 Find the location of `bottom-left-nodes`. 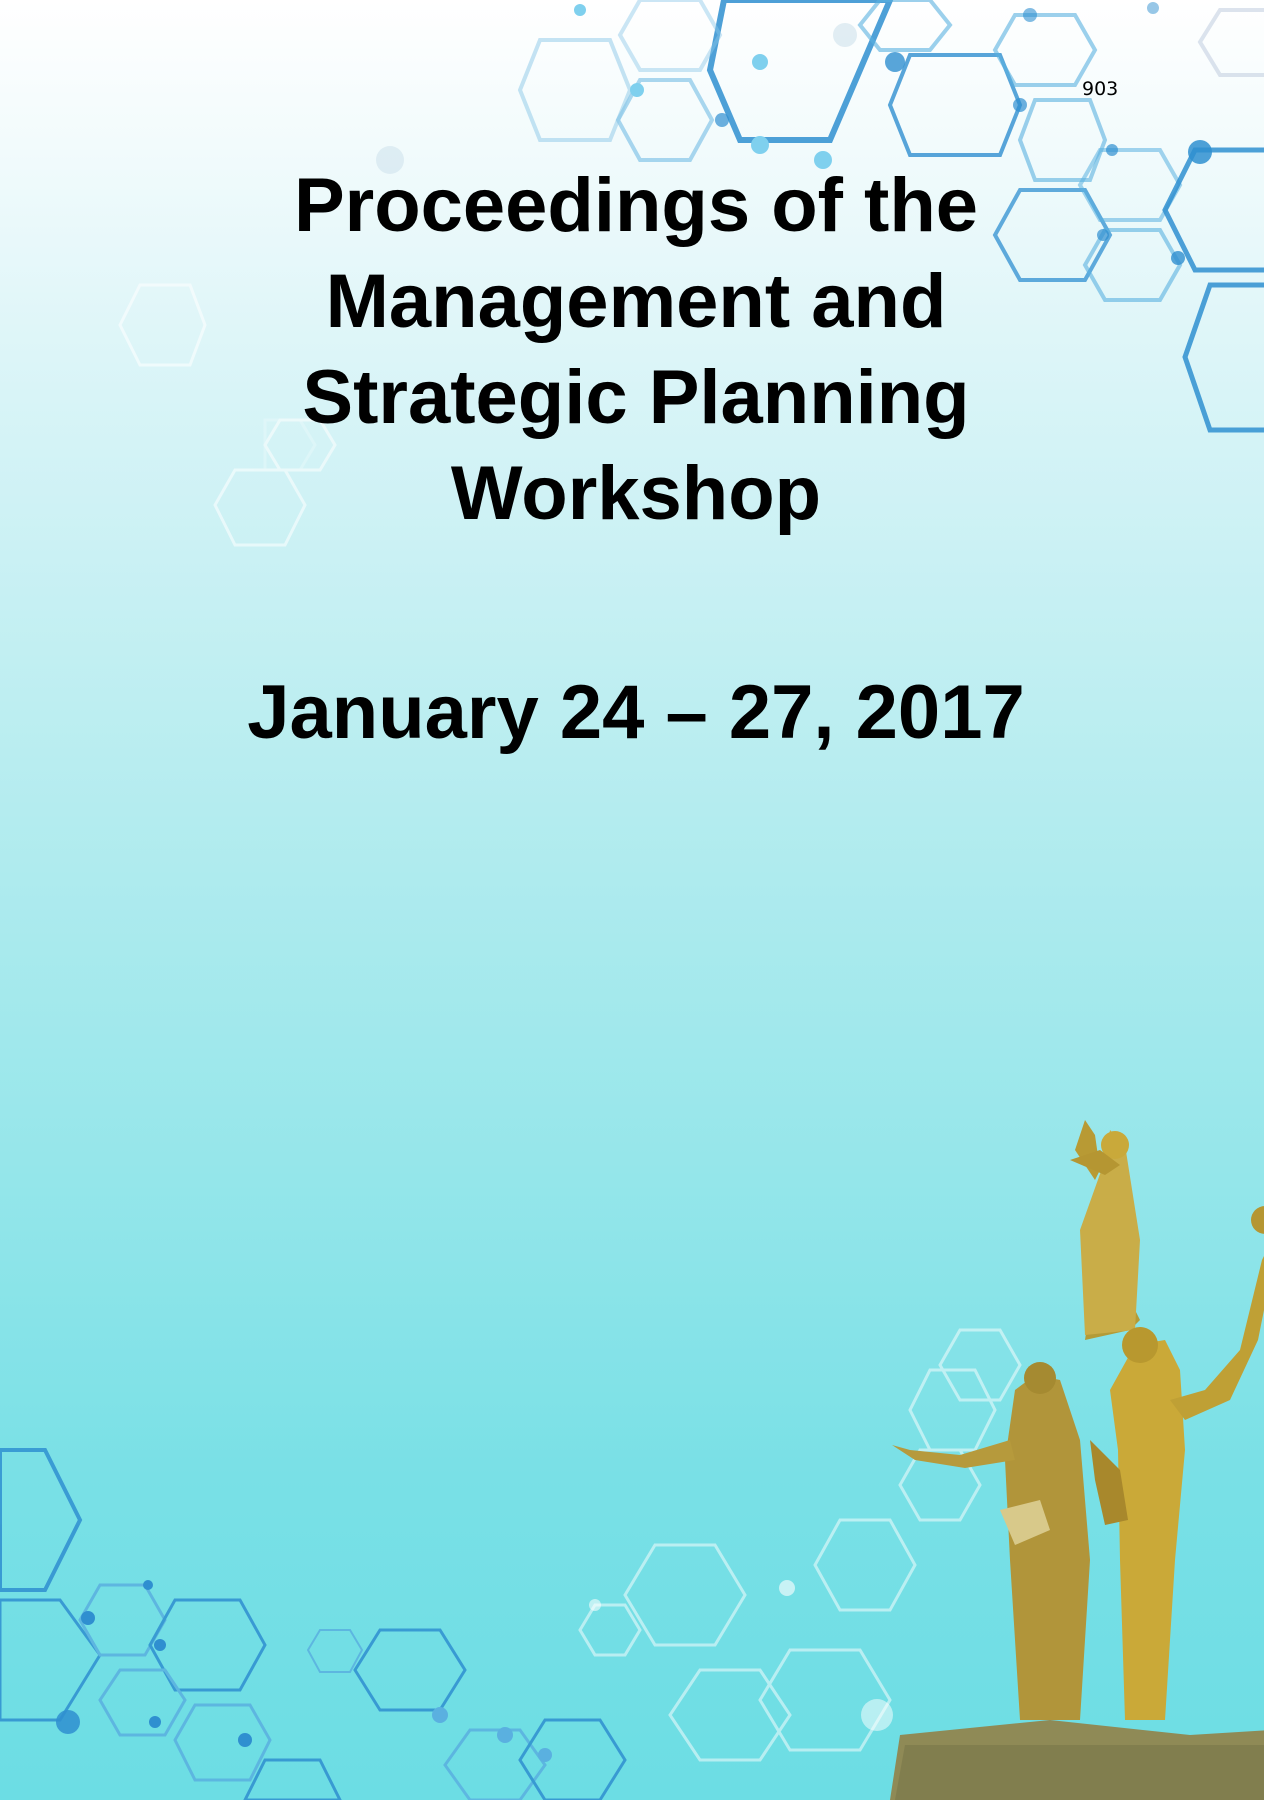

bottom-left-nodes is located at coordinates (474, 1671).